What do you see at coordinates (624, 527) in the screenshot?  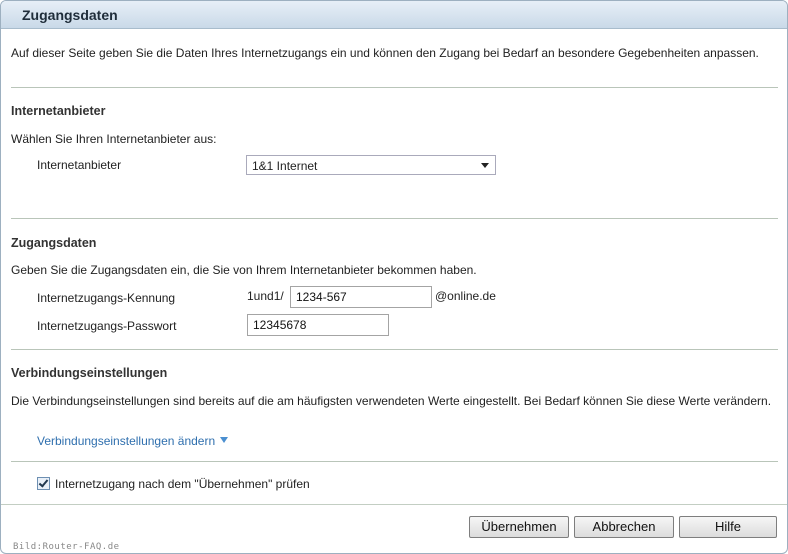 I see `cancel-button: Abbrechen` at bounding box center [624, 527].